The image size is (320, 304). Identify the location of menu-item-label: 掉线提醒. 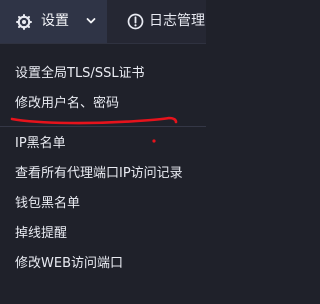
(41, 233).